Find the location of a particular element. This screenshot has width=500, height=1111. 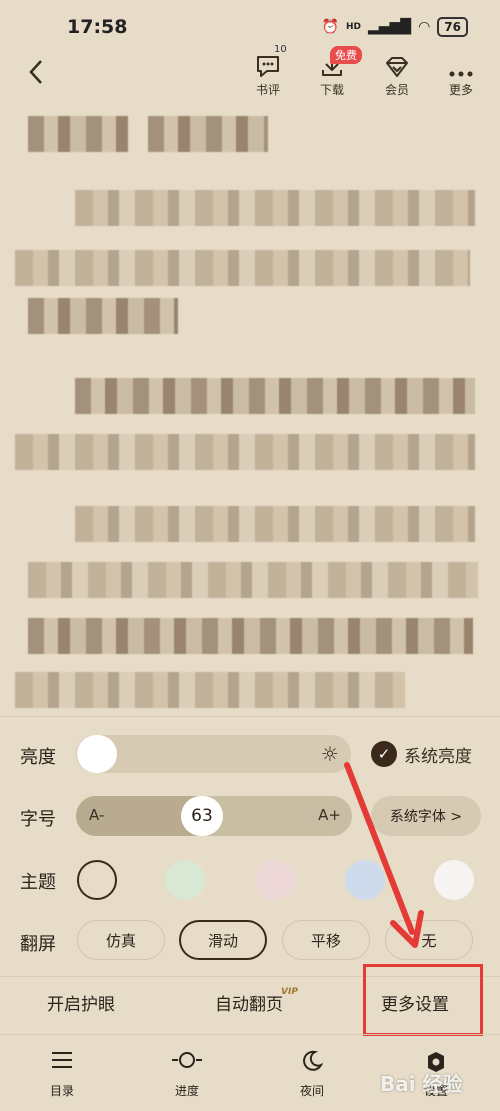

nav-progress: 进度 is located at coordinates (187, 1074).